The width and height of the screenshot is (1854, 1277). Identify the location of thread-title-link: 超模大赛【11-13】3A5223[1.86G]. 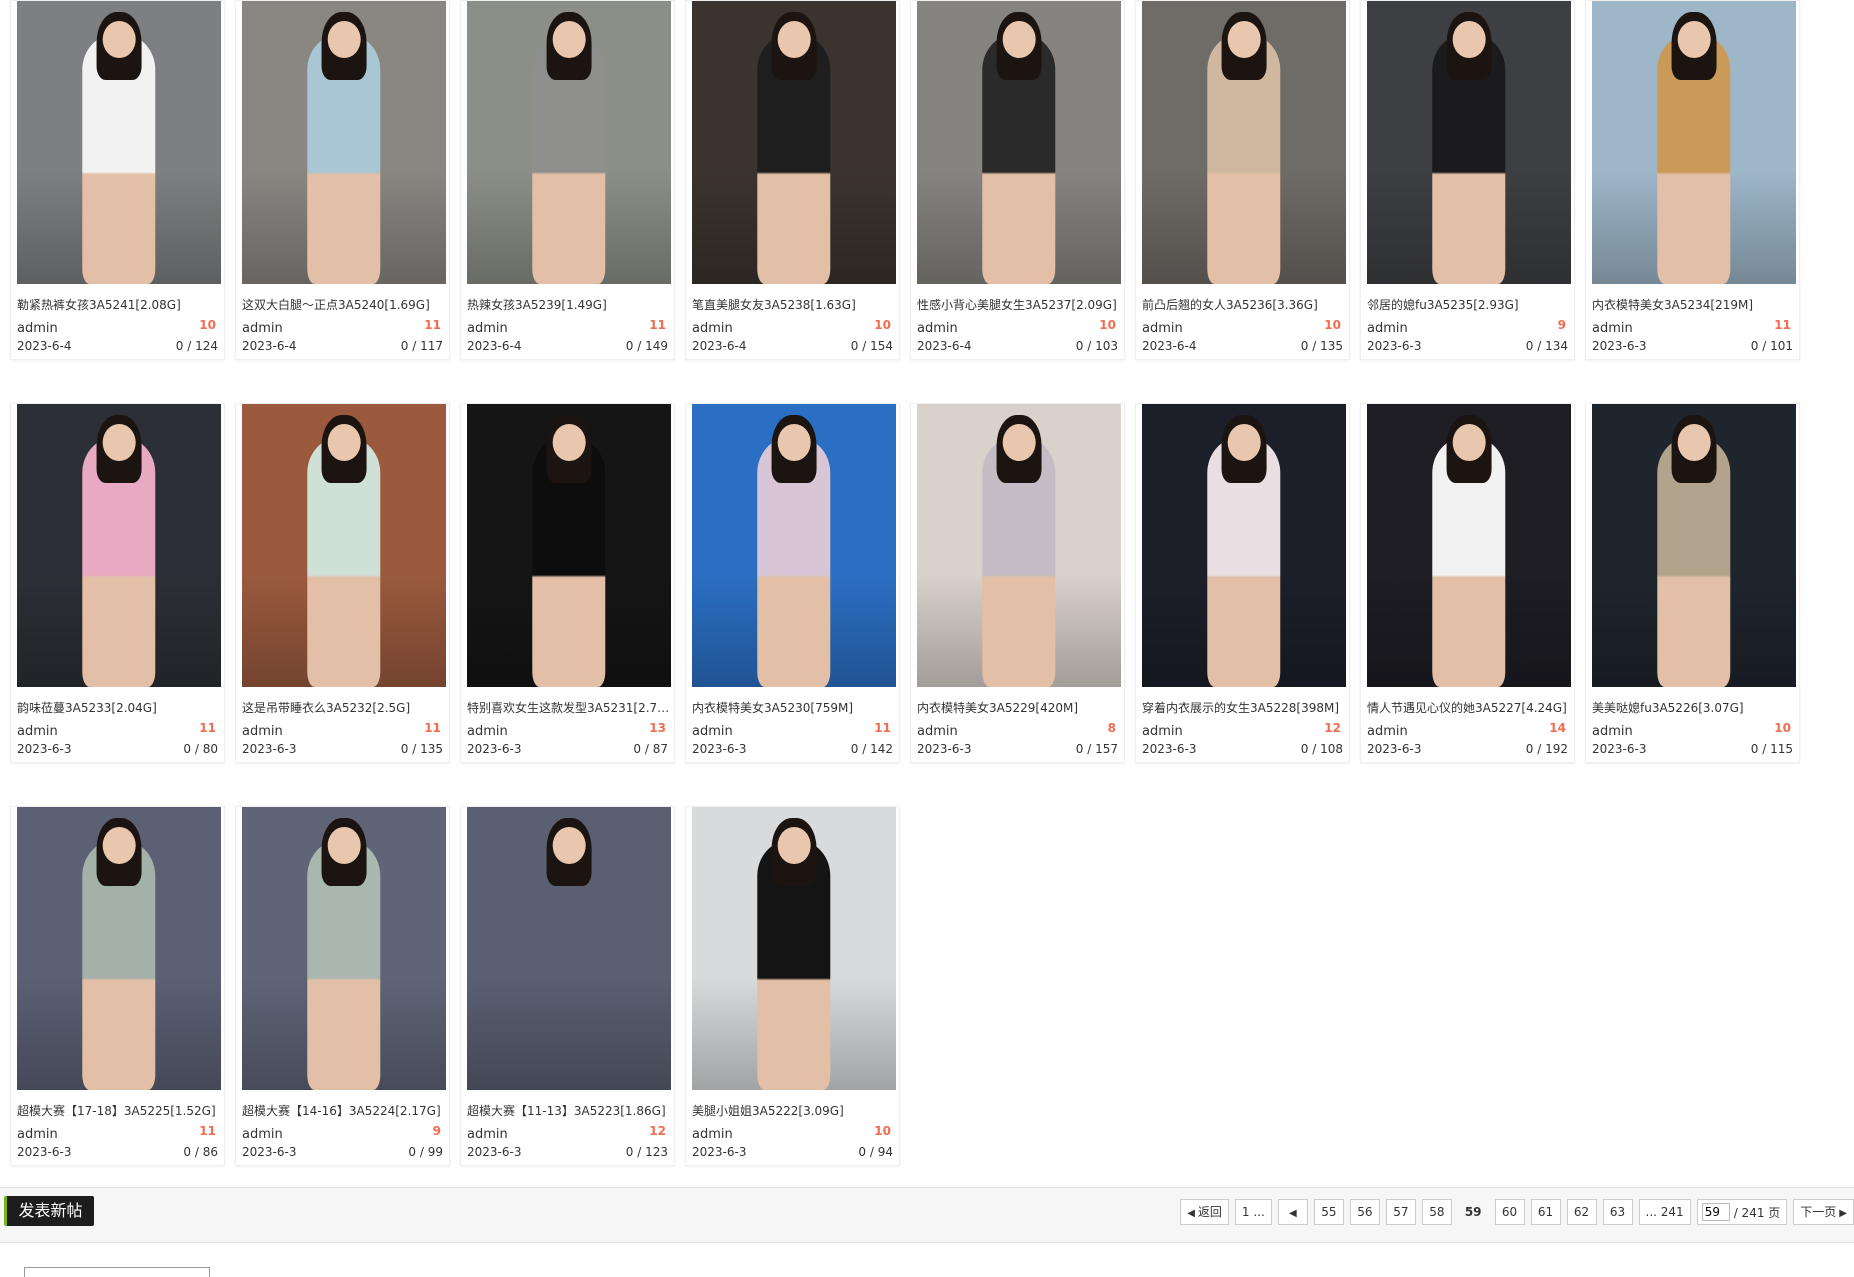
(569, 1110).